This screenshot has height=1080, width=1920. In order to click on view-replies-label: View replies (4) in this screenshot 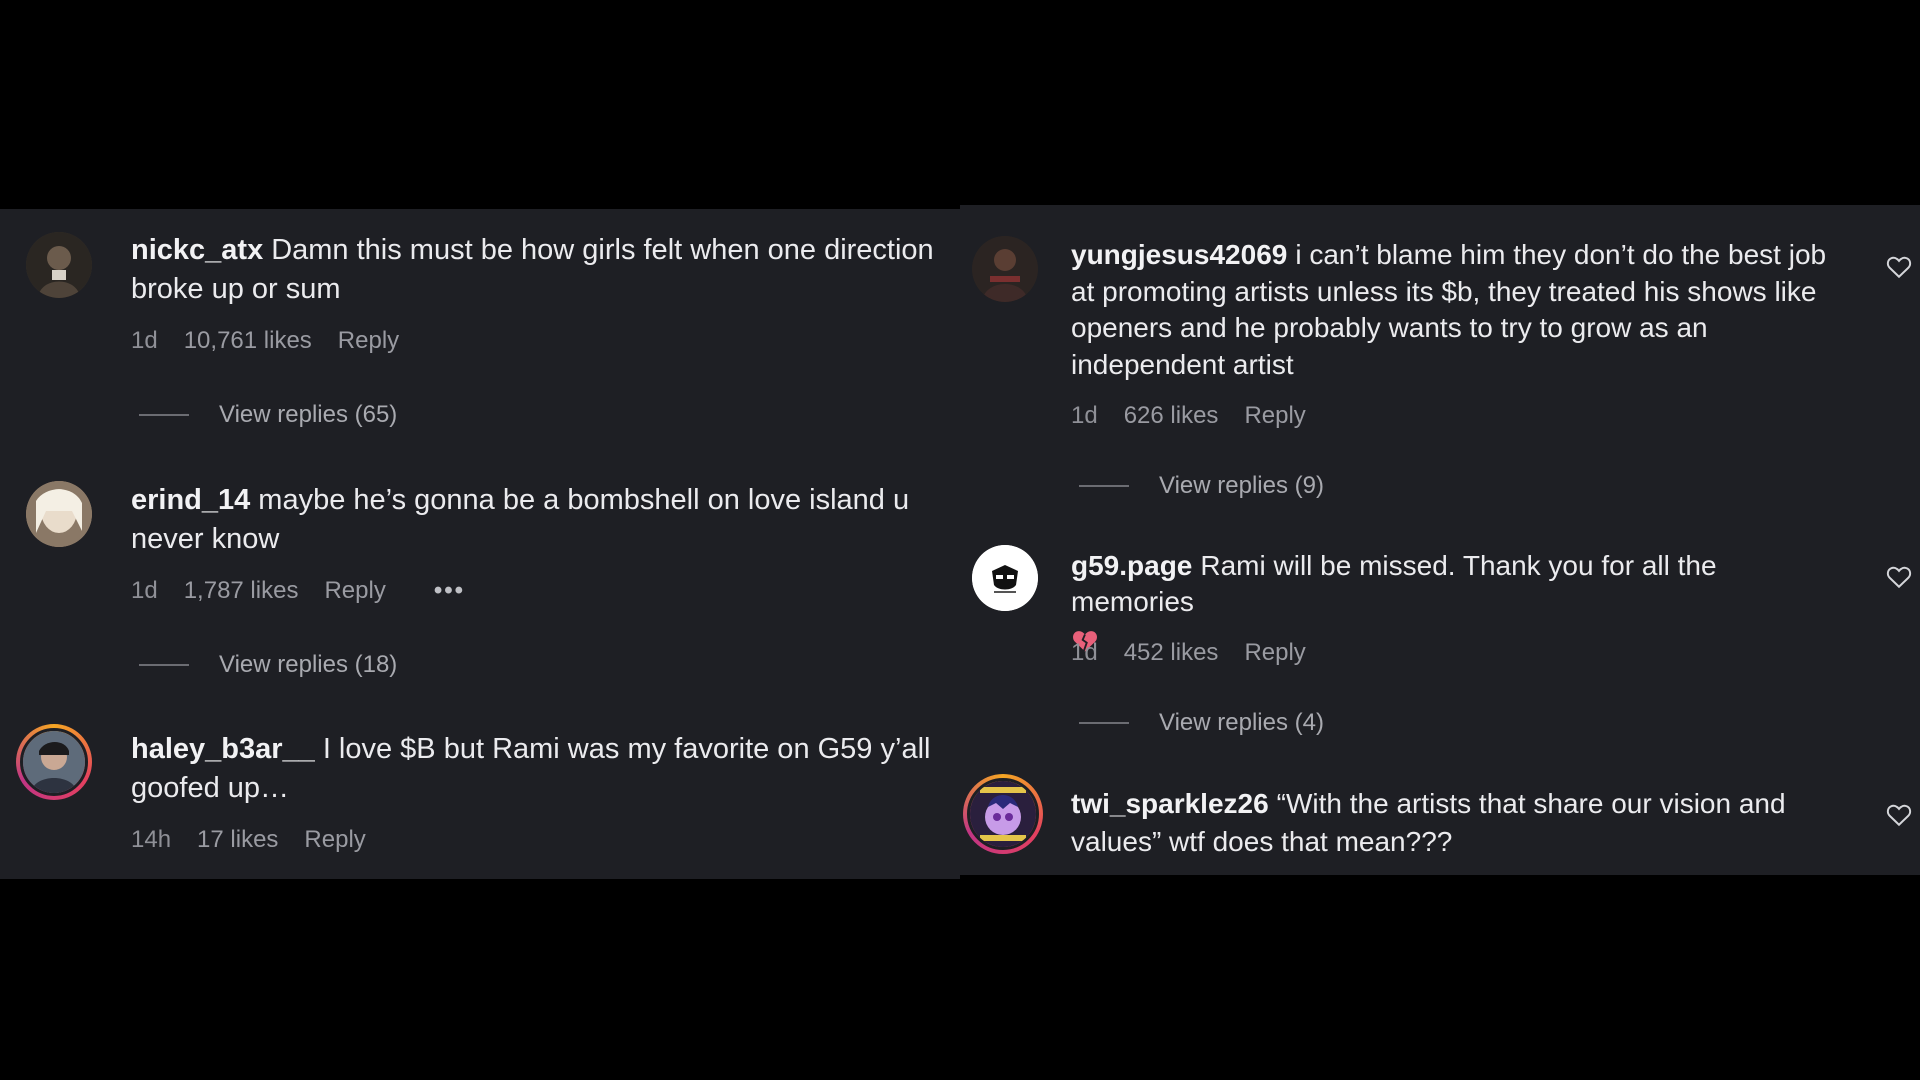, I will do `click(1241, 722)`.